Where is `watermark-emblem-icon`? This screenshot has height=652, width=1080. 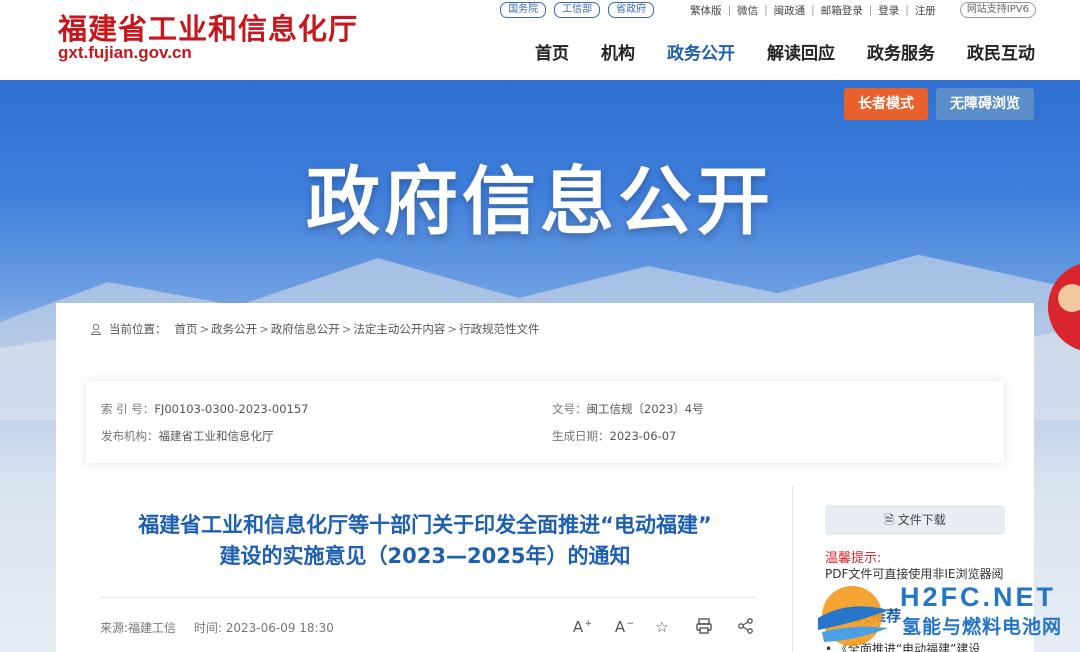 watermark-emblem-icon is located at coordinates (853, 616).